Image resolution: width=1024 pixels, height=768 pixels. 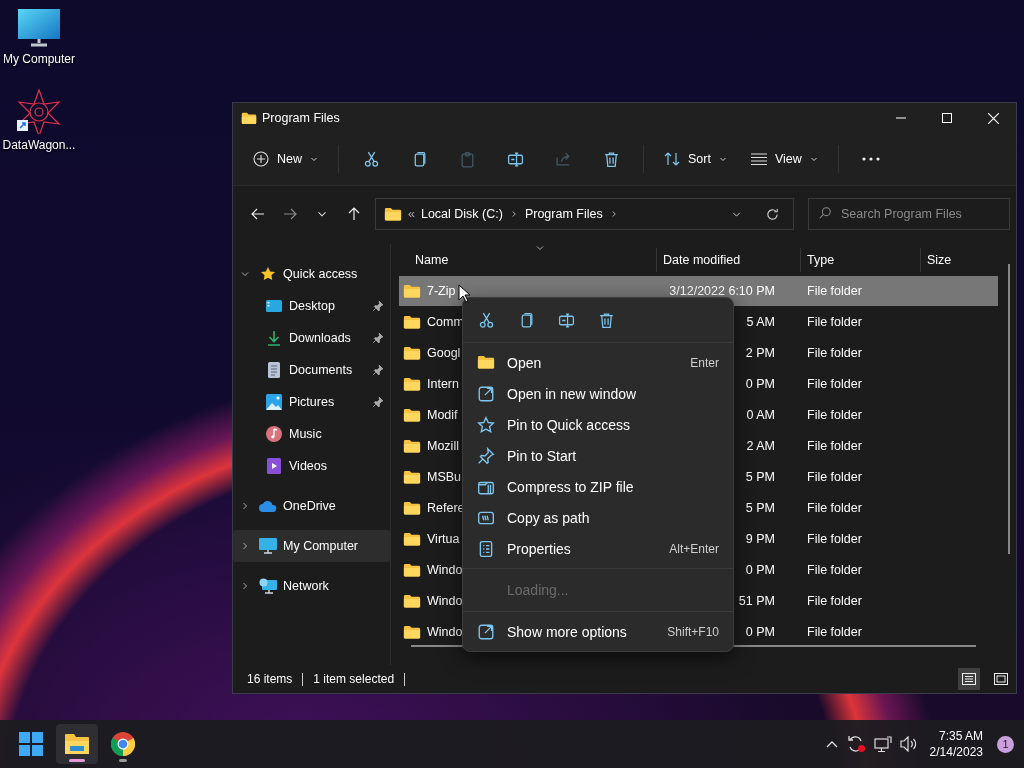 What do you see at coordinates (956, 744) in the screenshot?
I see `clock: 7:35 AM 2/14/2023` at bounding box center [956, 744].